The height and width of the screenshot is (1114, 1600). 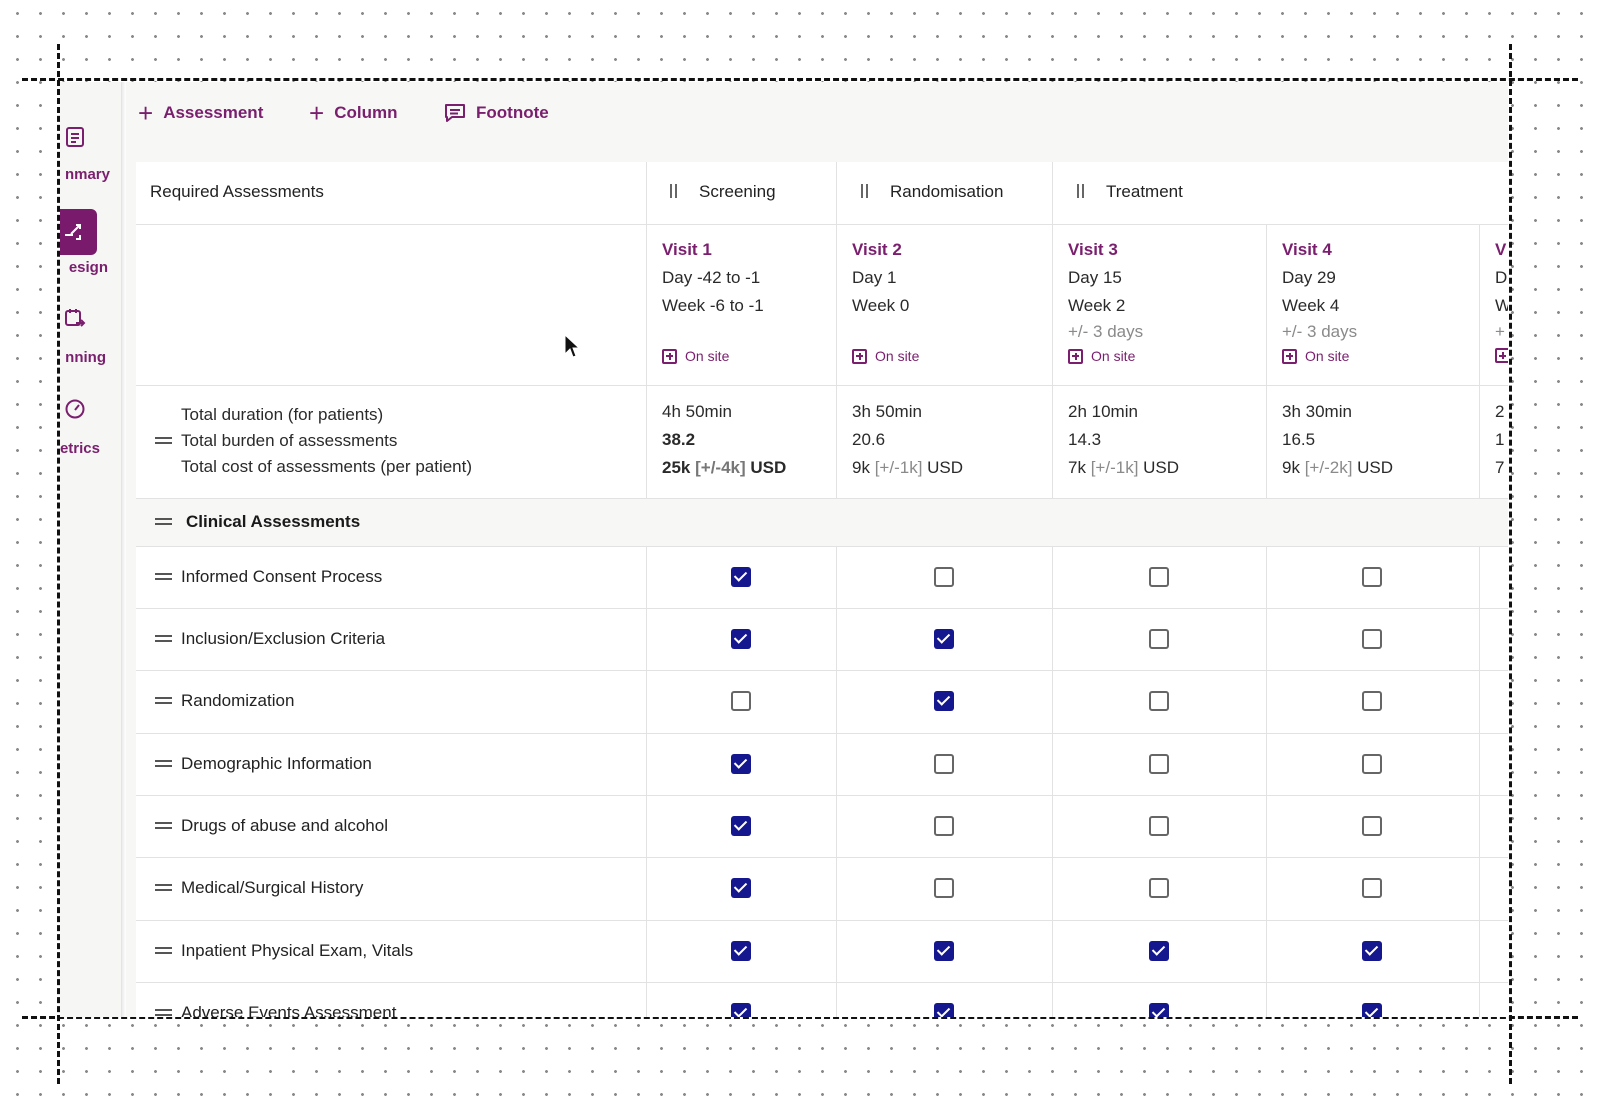 I want to click on add-assessment-button: + Assessment, so click(x=200, y=113).